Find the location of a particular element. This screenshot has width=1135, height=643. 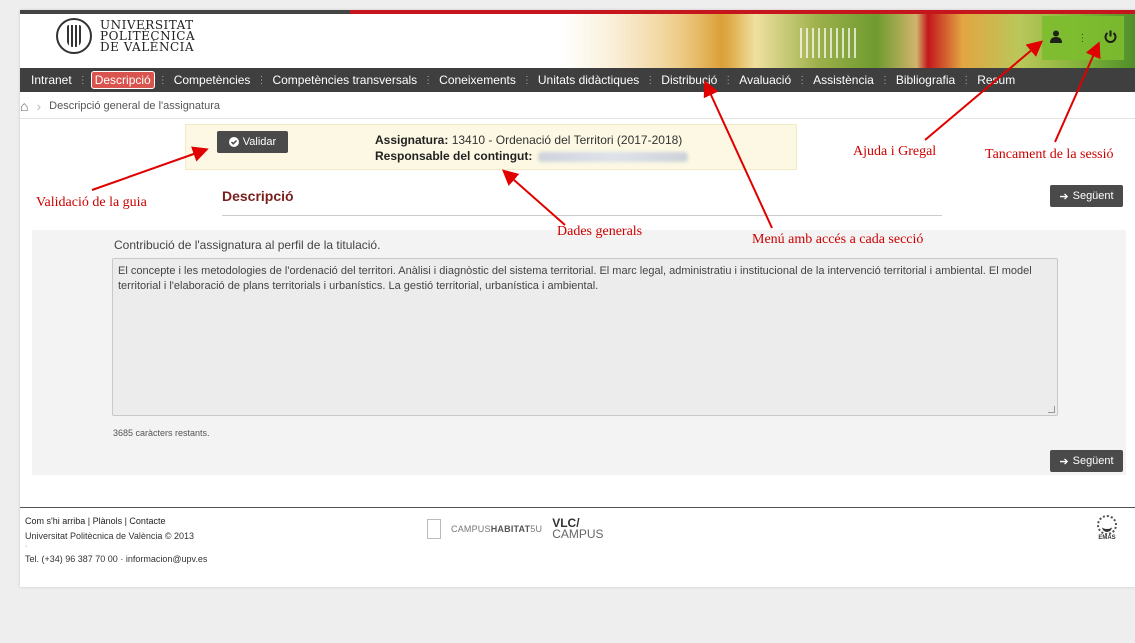

nav-item-intranet: Intranet is located at coordinates (51, 80).